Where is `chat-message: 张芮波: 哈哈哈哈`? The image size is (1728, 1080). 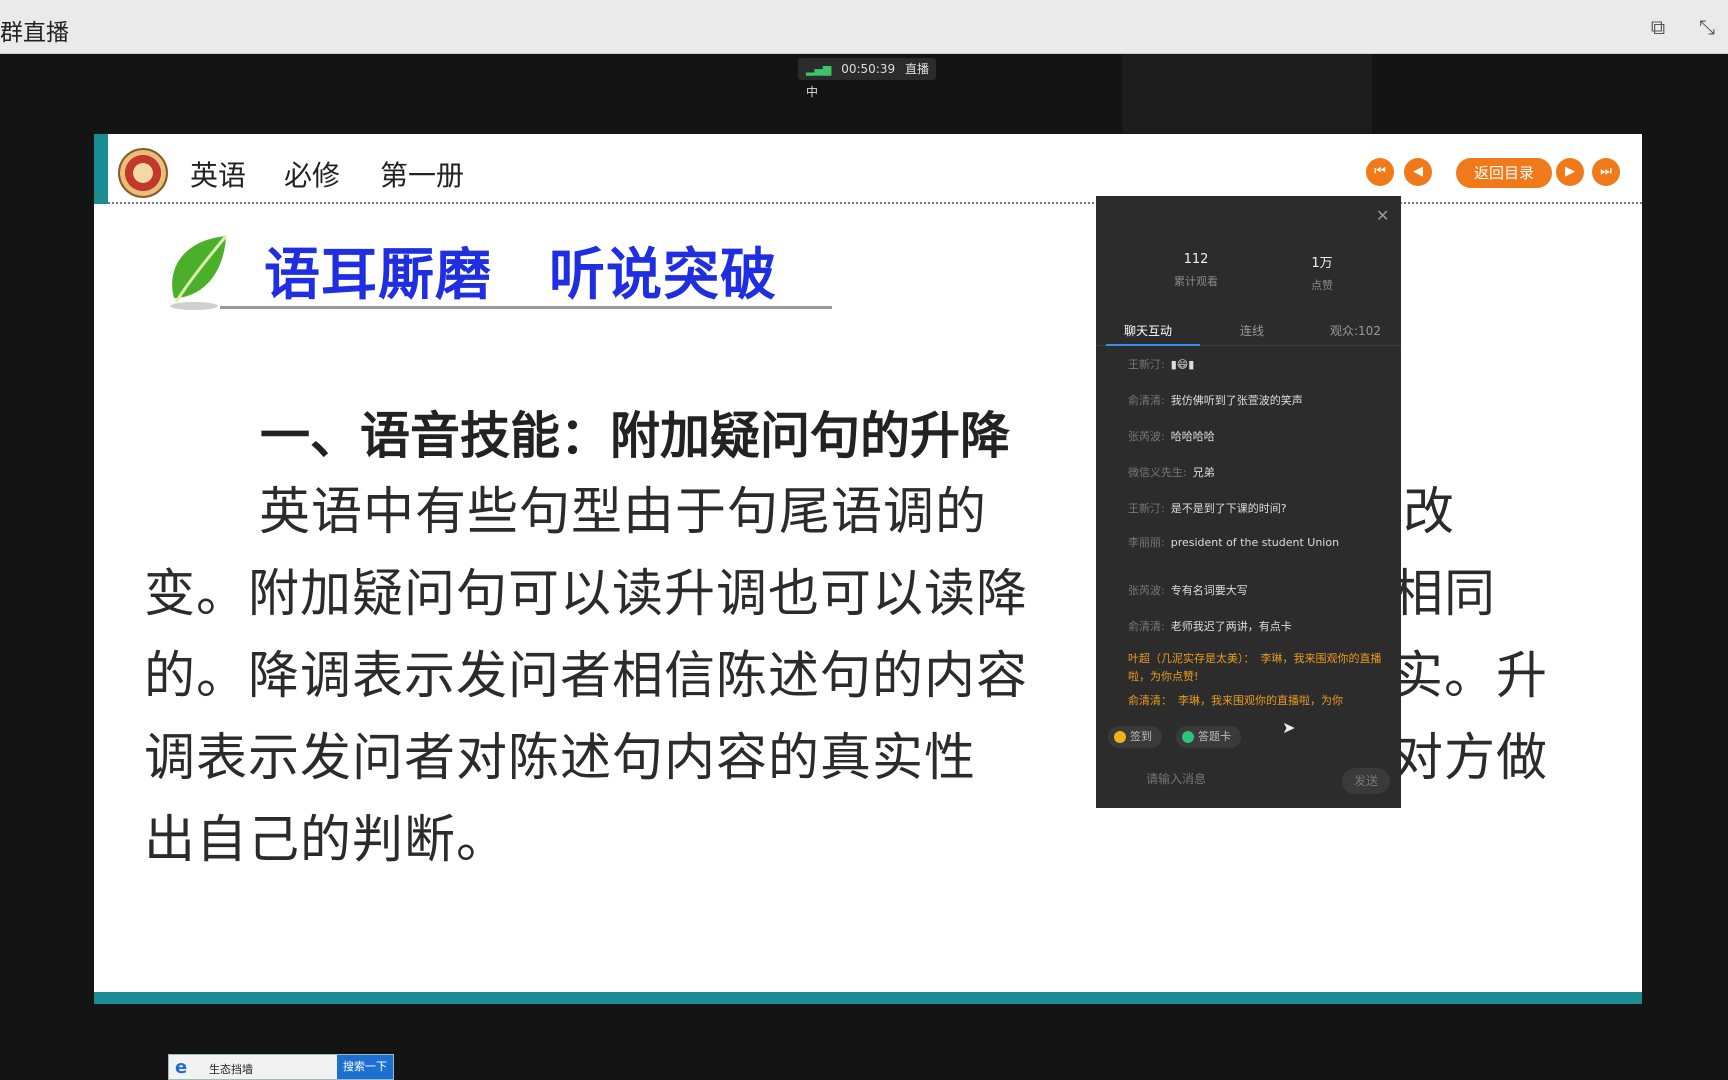 chat-message: 张芮波: 哈哈哈哈 is located at coordinates (1259, 437).